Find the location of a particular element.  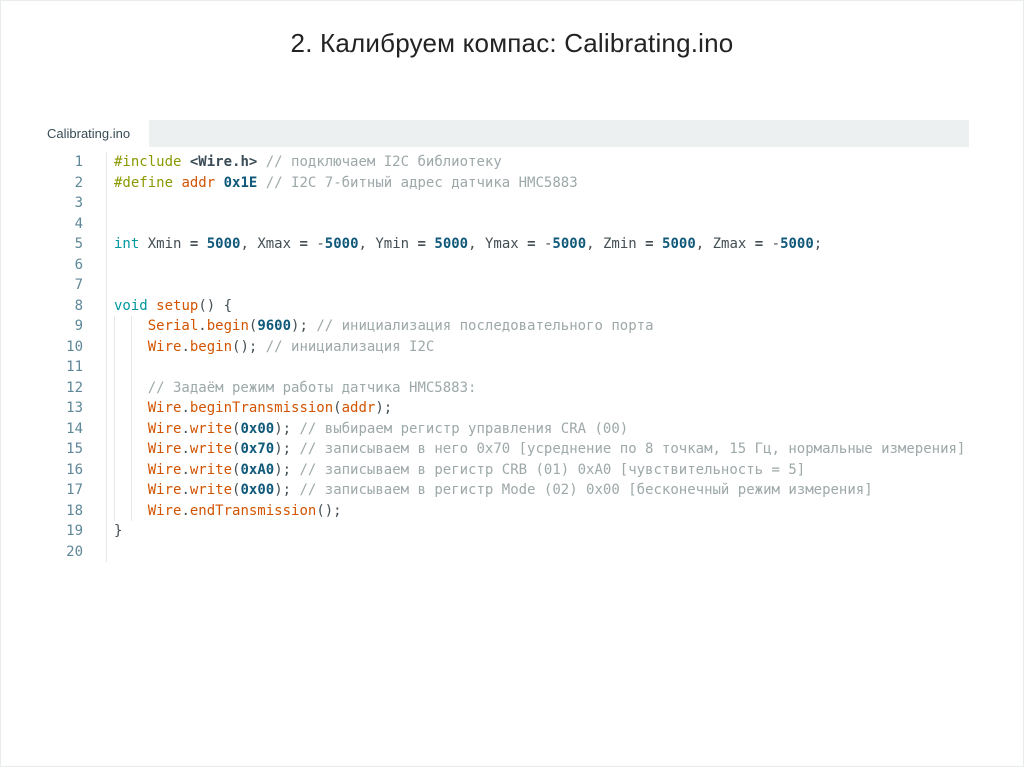

line-number: 18 is located at coordinates (74, 510).